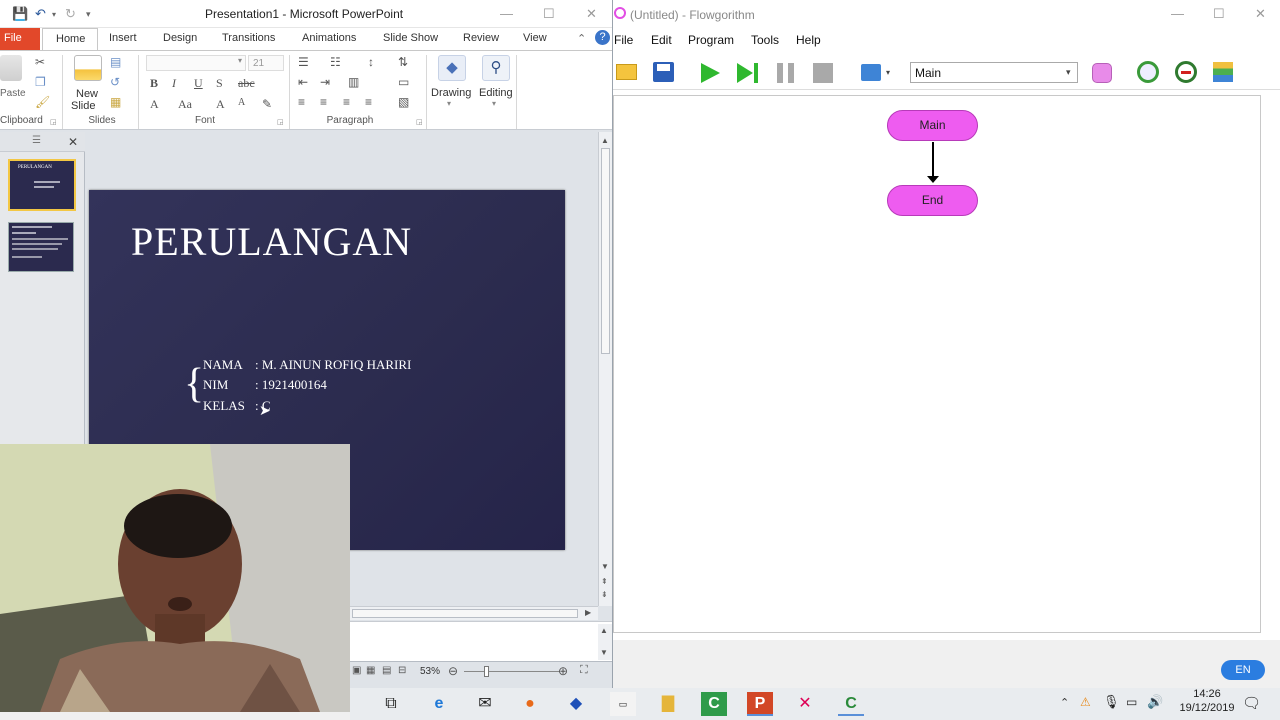  What do you see at coordinates (602, 37) in the screenshot?
I see `help-icon: ?` at bounding box center [602, 37].